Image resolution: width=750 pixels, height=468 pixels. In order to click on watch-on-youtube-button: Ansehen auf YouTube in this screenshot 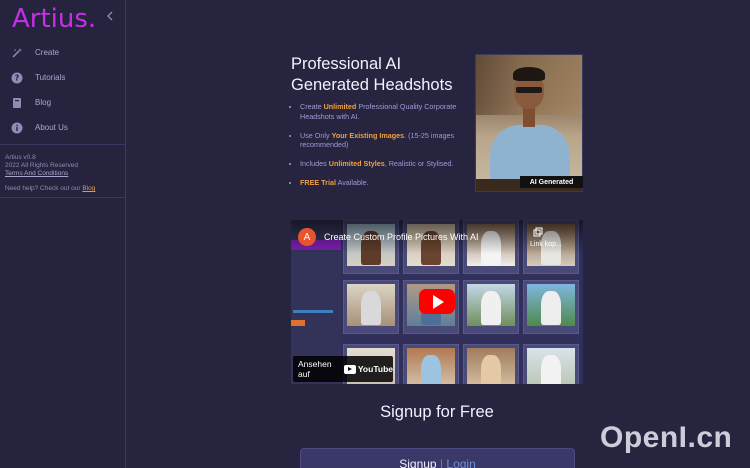, I will do `click(343, 369)`.